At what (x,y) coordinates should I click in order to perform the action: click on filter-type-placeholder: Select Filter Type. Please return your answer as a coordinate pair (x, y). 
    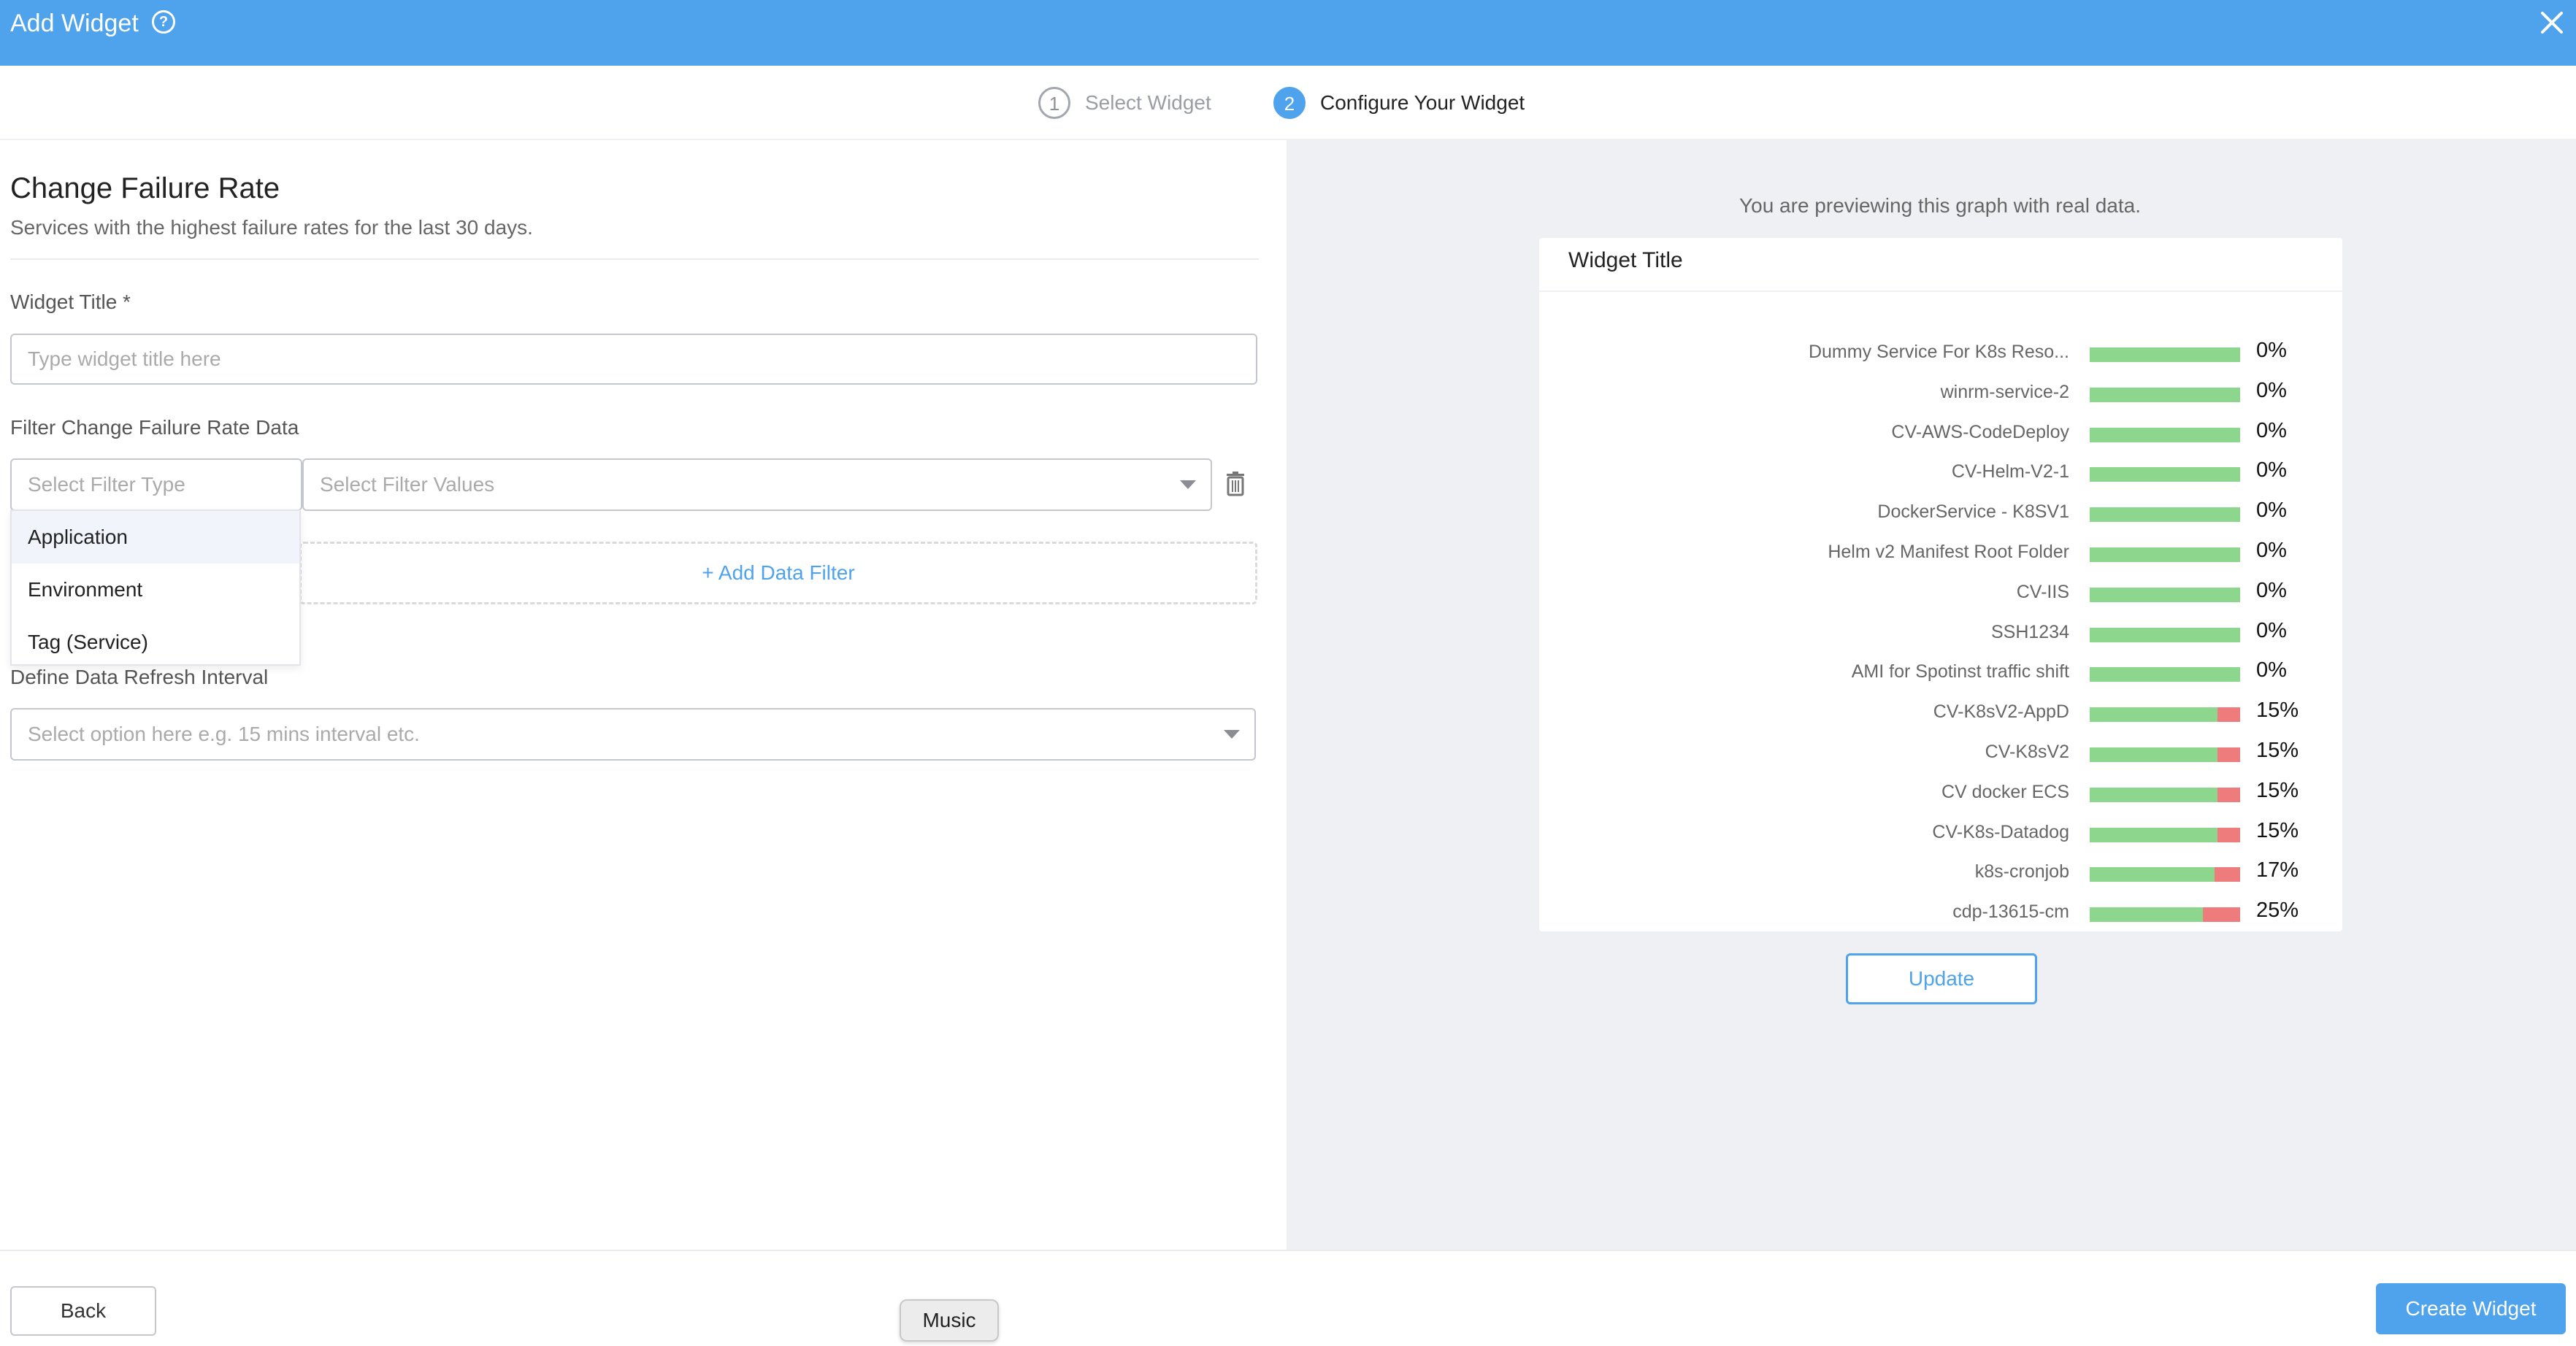
    Looking at the image, I should click on (107, 484).